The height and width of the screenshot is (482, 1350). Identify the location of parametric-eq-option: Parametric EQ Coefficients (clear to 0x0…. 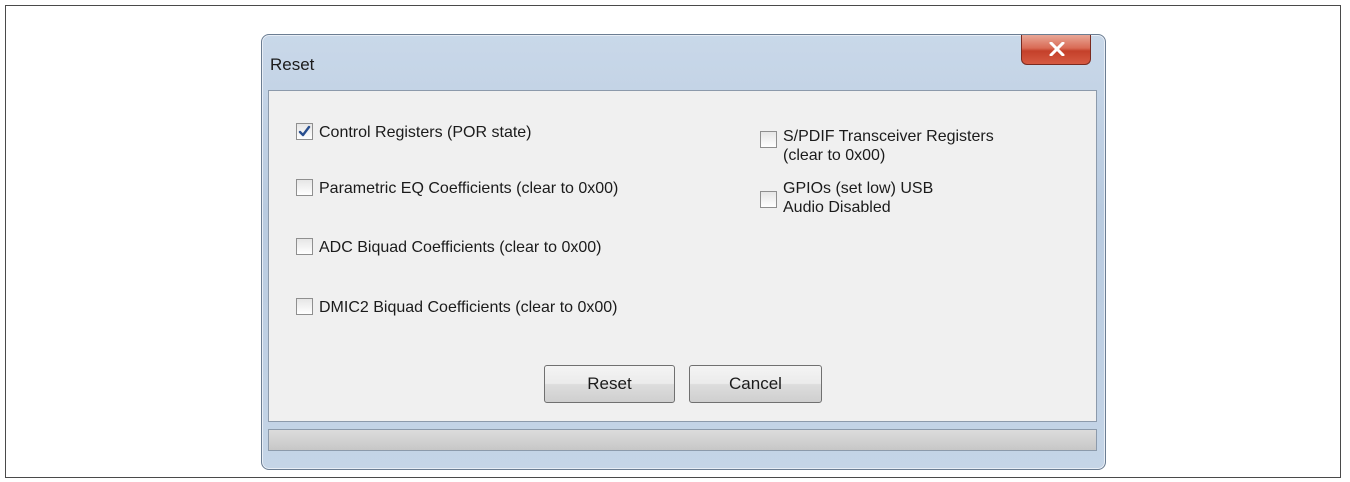
(457, 189).